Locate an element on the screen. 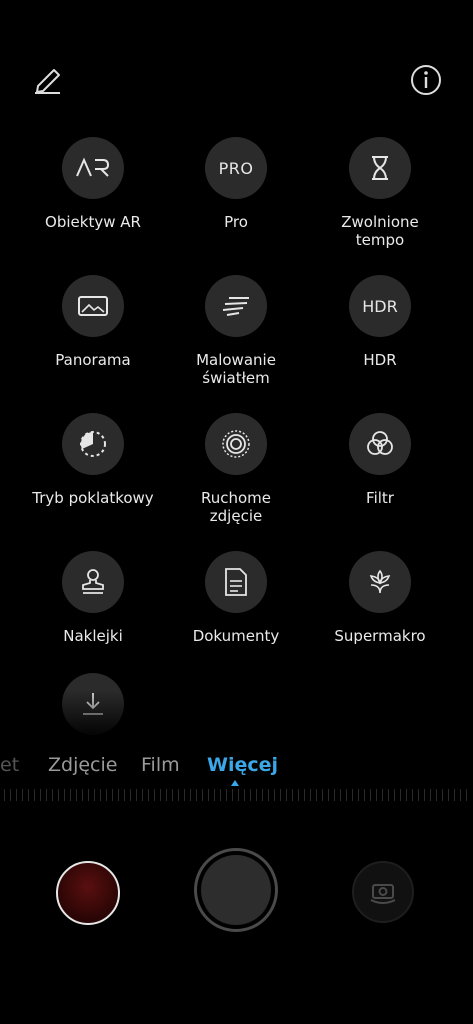 This screenshot has height=1024, width=473. timelapse-icon is located at coordinates (93, 444).